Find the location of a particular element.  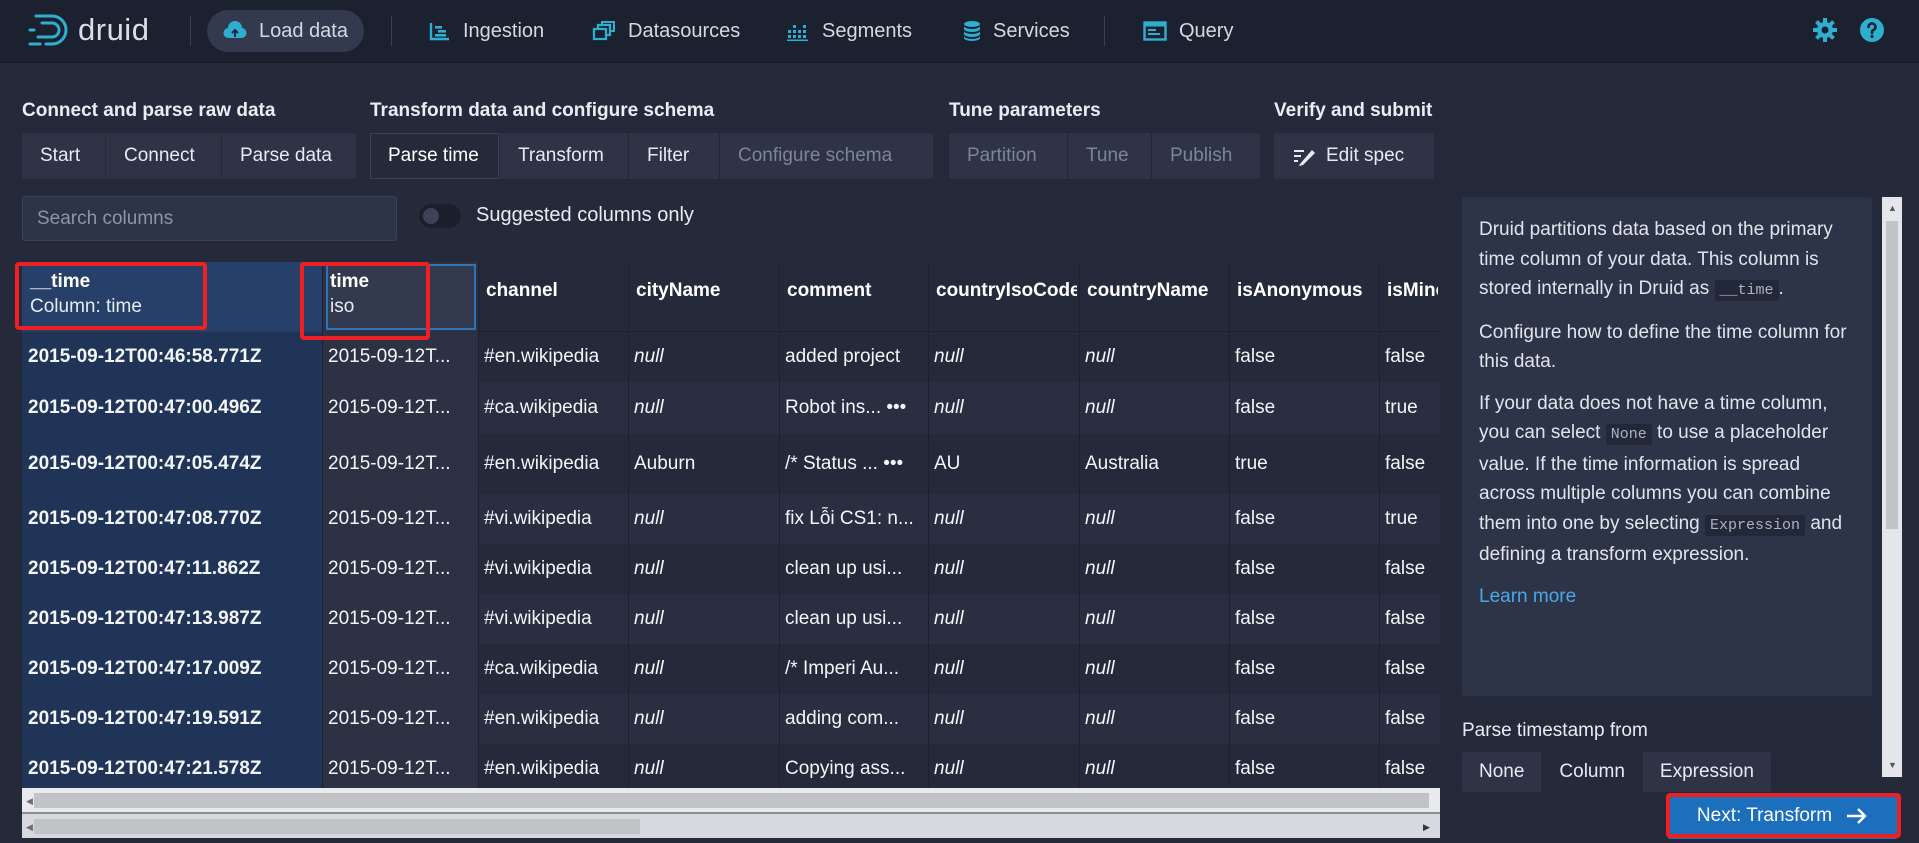

search-columns-input is located at coordinates (209, 218).